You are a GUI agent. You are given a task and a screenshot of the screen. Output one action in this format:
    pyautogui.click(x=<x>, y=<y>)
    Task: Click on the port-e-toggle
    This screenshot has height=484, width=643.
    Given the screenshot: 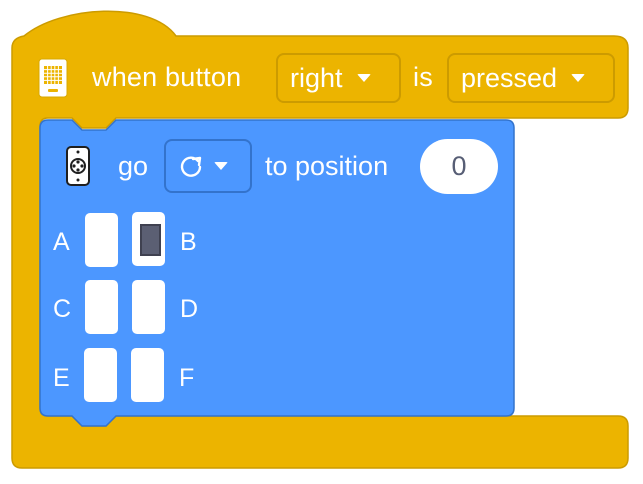 What is the action you would take?
    pyautogui.click(x=100, y=375)
    